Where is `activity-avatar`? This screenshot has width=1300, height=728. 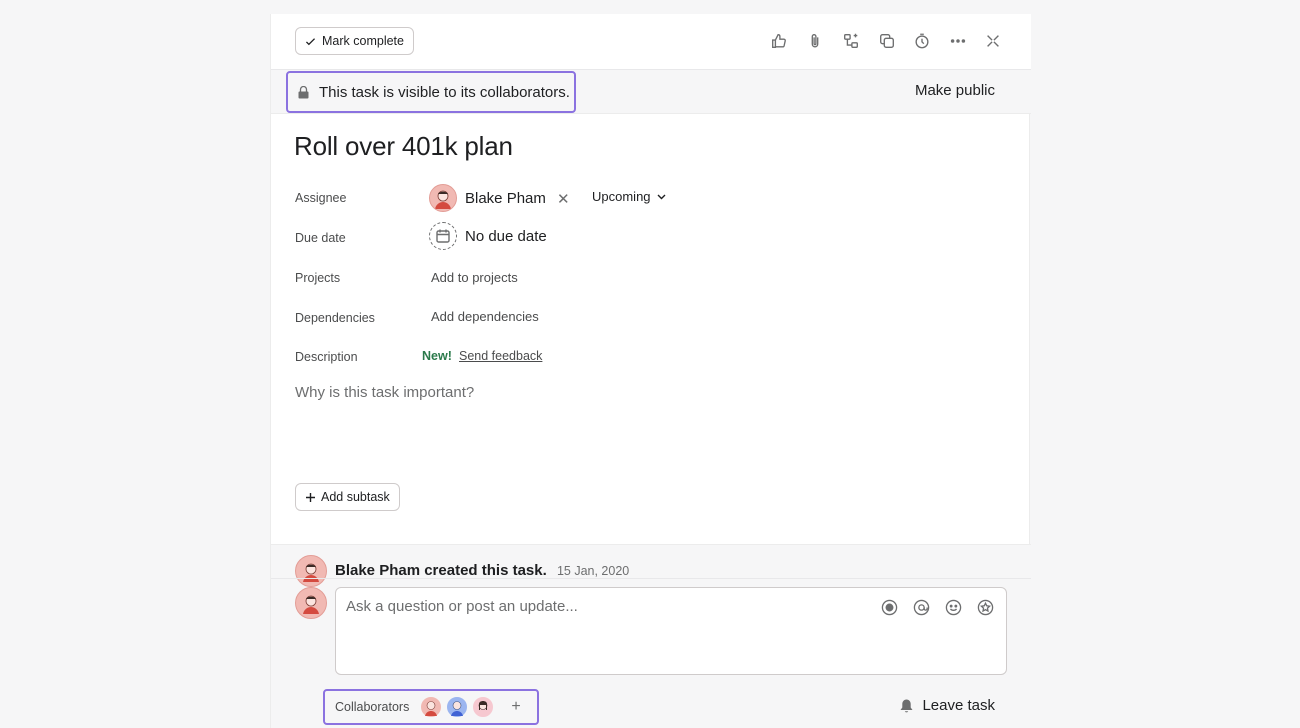 activity-avatar is located at coordinates (311, 571).